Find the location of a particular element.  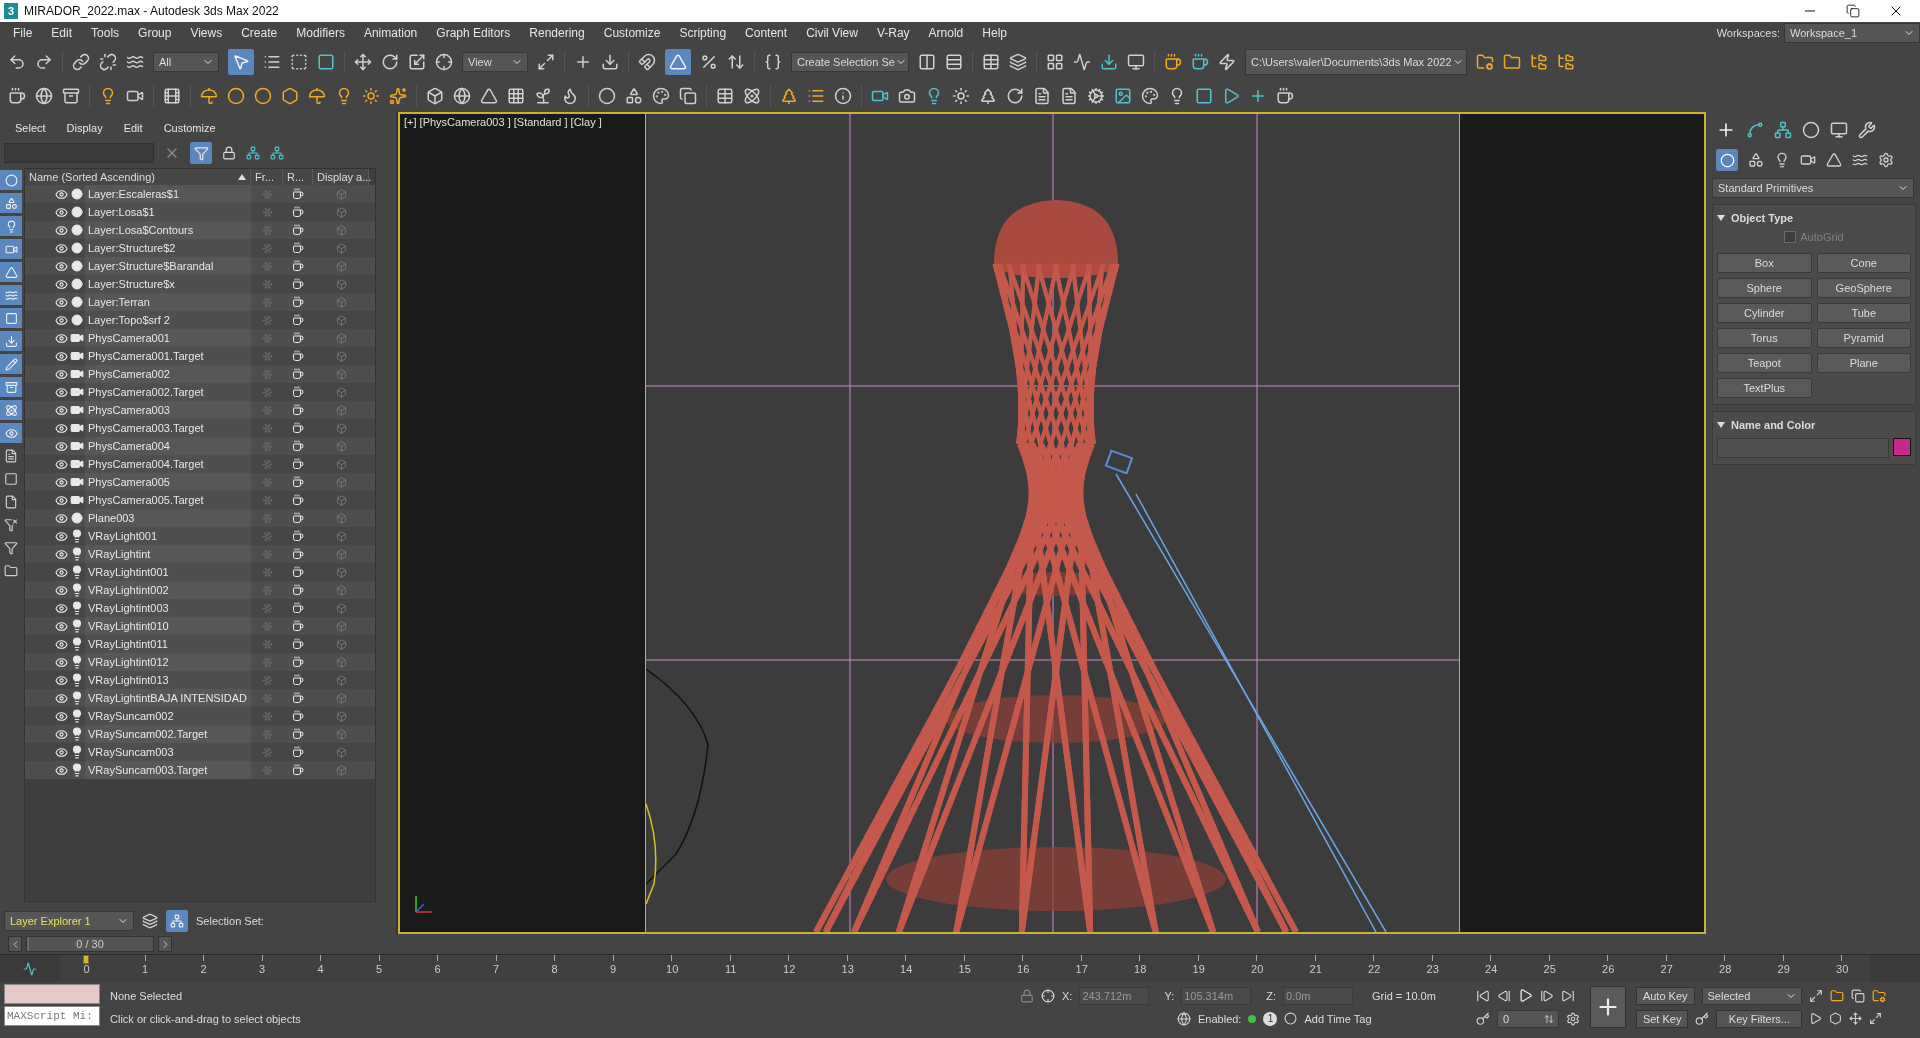

object-name: VRayLightint012 is located at coordinates (168, 662).